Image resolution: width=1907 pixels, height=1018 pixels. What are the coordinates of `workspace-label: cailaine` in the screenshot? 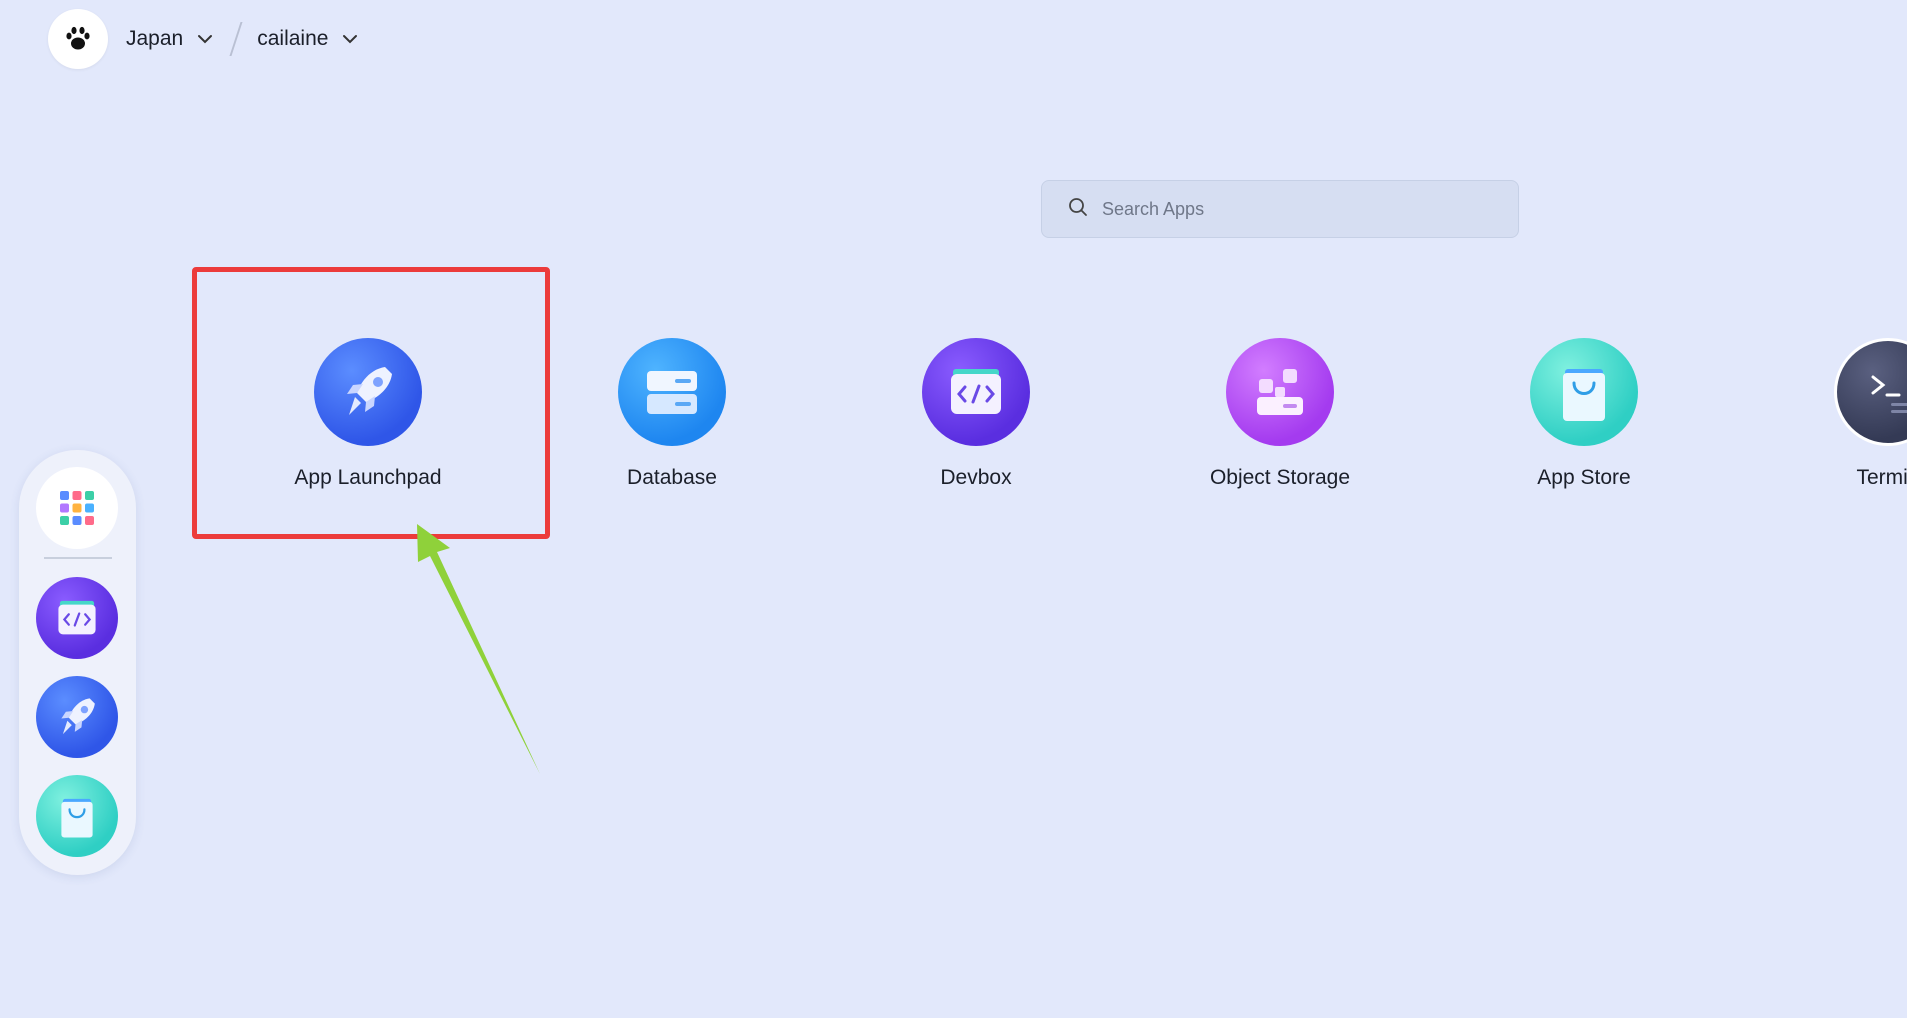 It's located at (293, 38).